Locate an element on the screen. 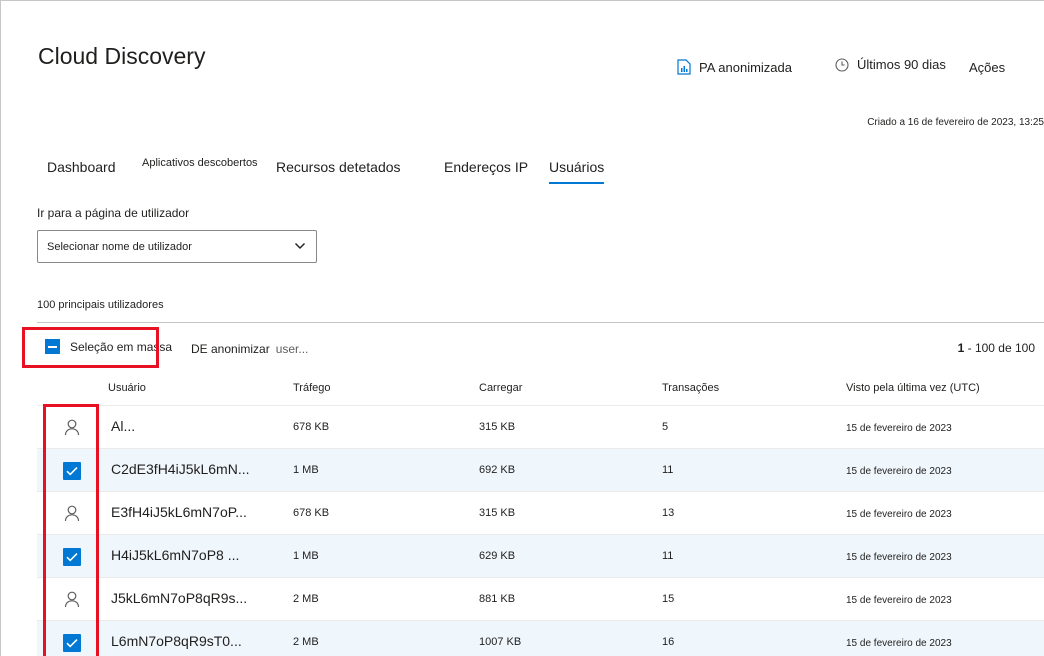  tab-dashboard: Dashboard is located at coordinates (81, 167).